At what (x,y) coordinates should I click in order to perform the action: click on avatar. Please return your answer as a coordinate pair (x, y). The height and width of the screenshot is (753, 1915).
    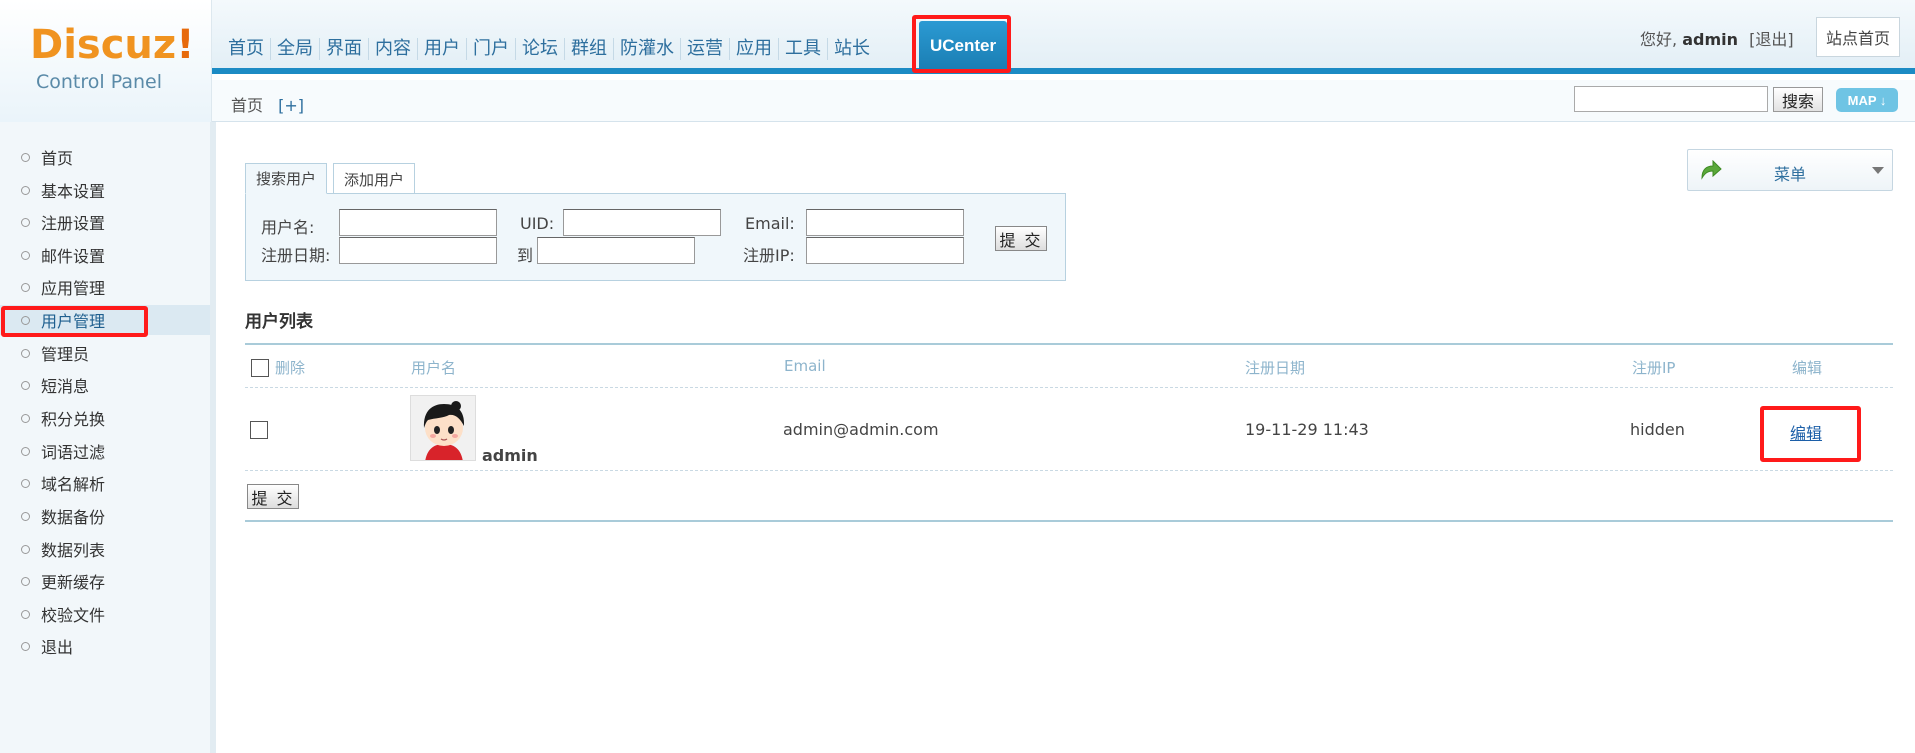
    Looking at the image, I should click on (443, 428).